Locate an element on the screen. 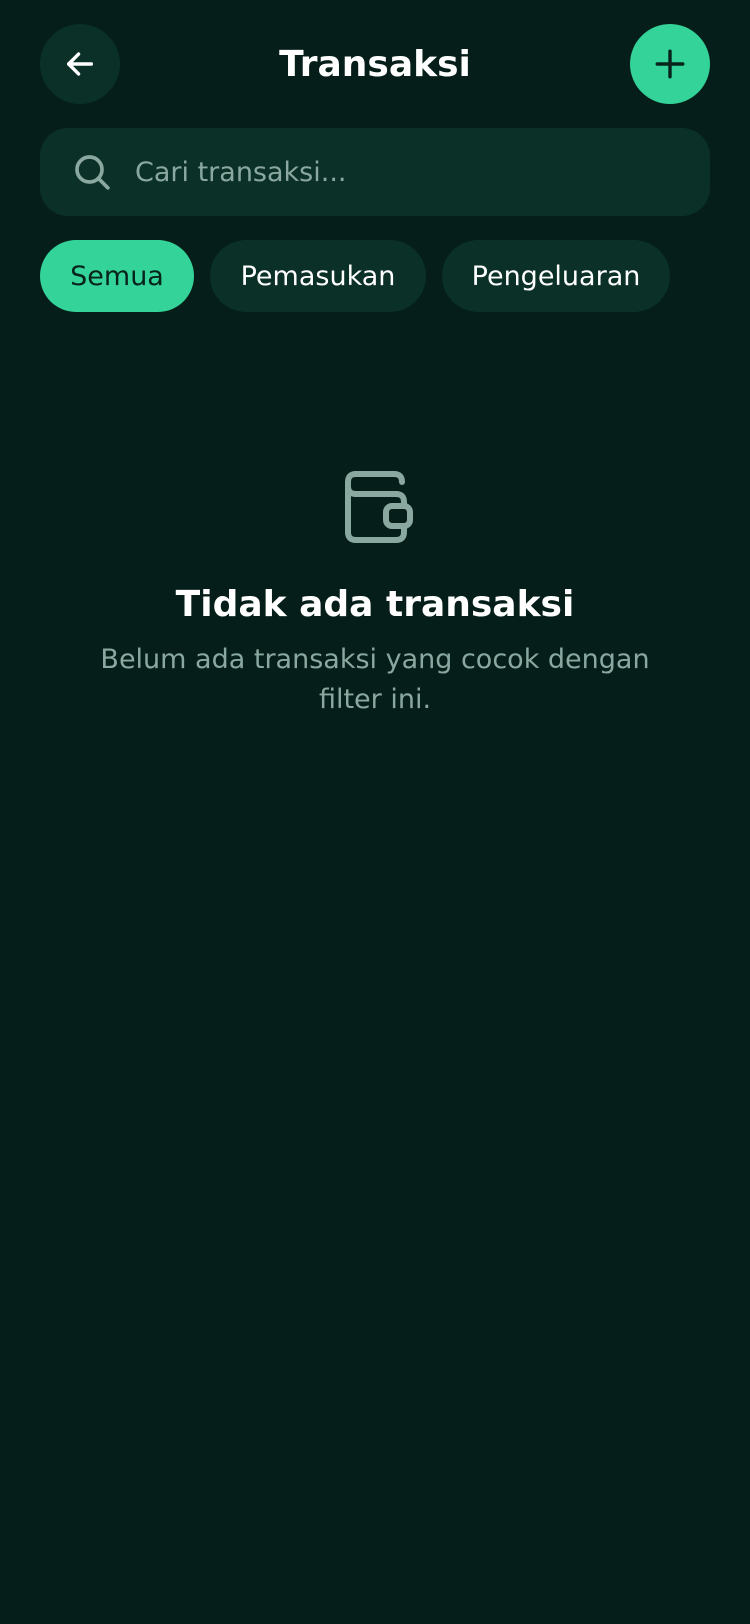 The width and height of the screenshot is (750, 1624). filter-chip-label: Semua is located at coordinates (117, 276).